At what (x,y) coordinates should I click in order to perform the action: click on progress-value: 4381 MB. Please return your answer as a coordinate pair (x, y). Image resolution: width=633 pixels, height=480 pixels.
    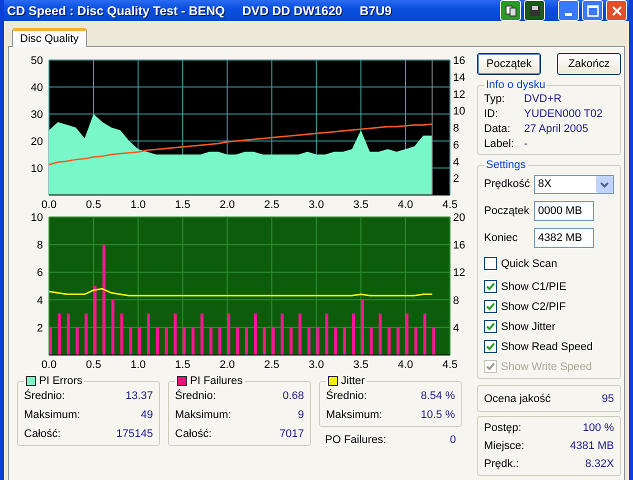
    Looking at the image, I should click on (592, 446).